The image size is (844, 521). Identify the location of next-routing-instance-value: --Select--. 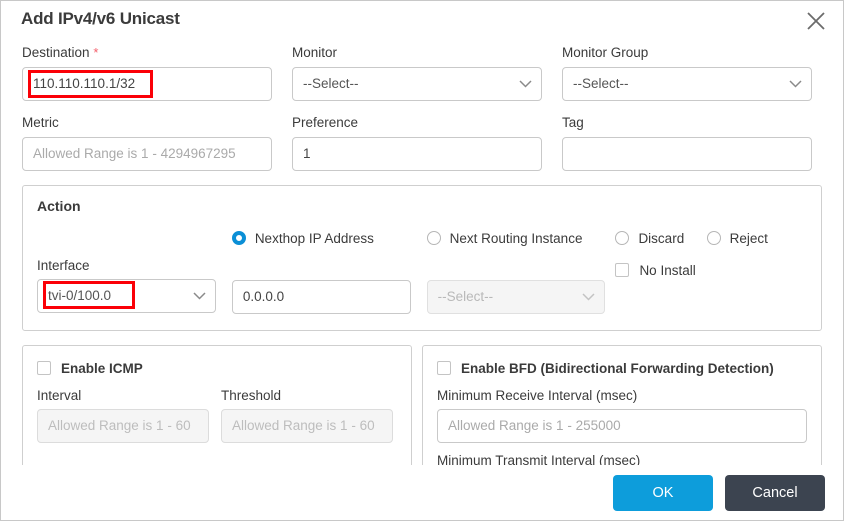
(465, 296).